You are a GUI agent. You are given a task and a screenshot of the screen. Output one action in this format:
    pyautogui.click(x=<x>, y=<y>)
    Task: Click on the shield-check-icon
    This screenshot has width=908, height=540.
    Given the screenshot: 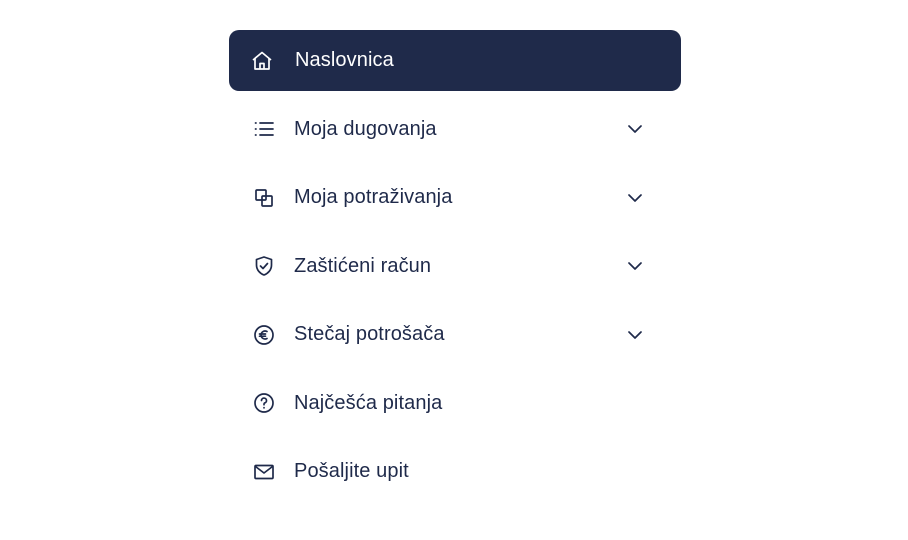 What is the action you would take?
    pyautogui.click(x=264, y=266)
    